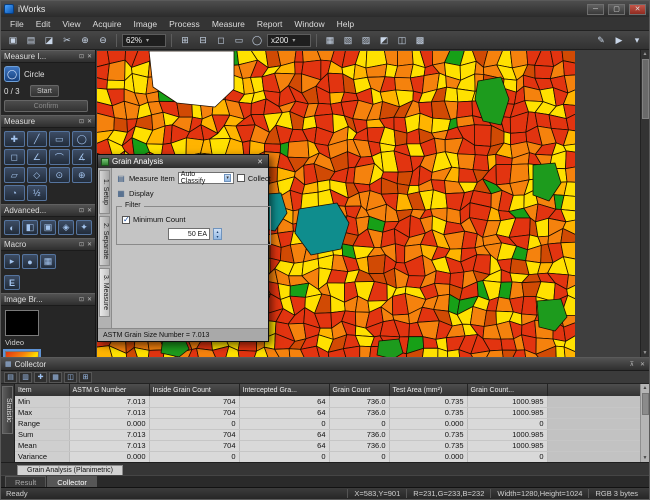 This screenshot has width=650, height=500. Describe the element at coordinates (42, 390) in the screenshot. I see `column-header: Item` at that location.